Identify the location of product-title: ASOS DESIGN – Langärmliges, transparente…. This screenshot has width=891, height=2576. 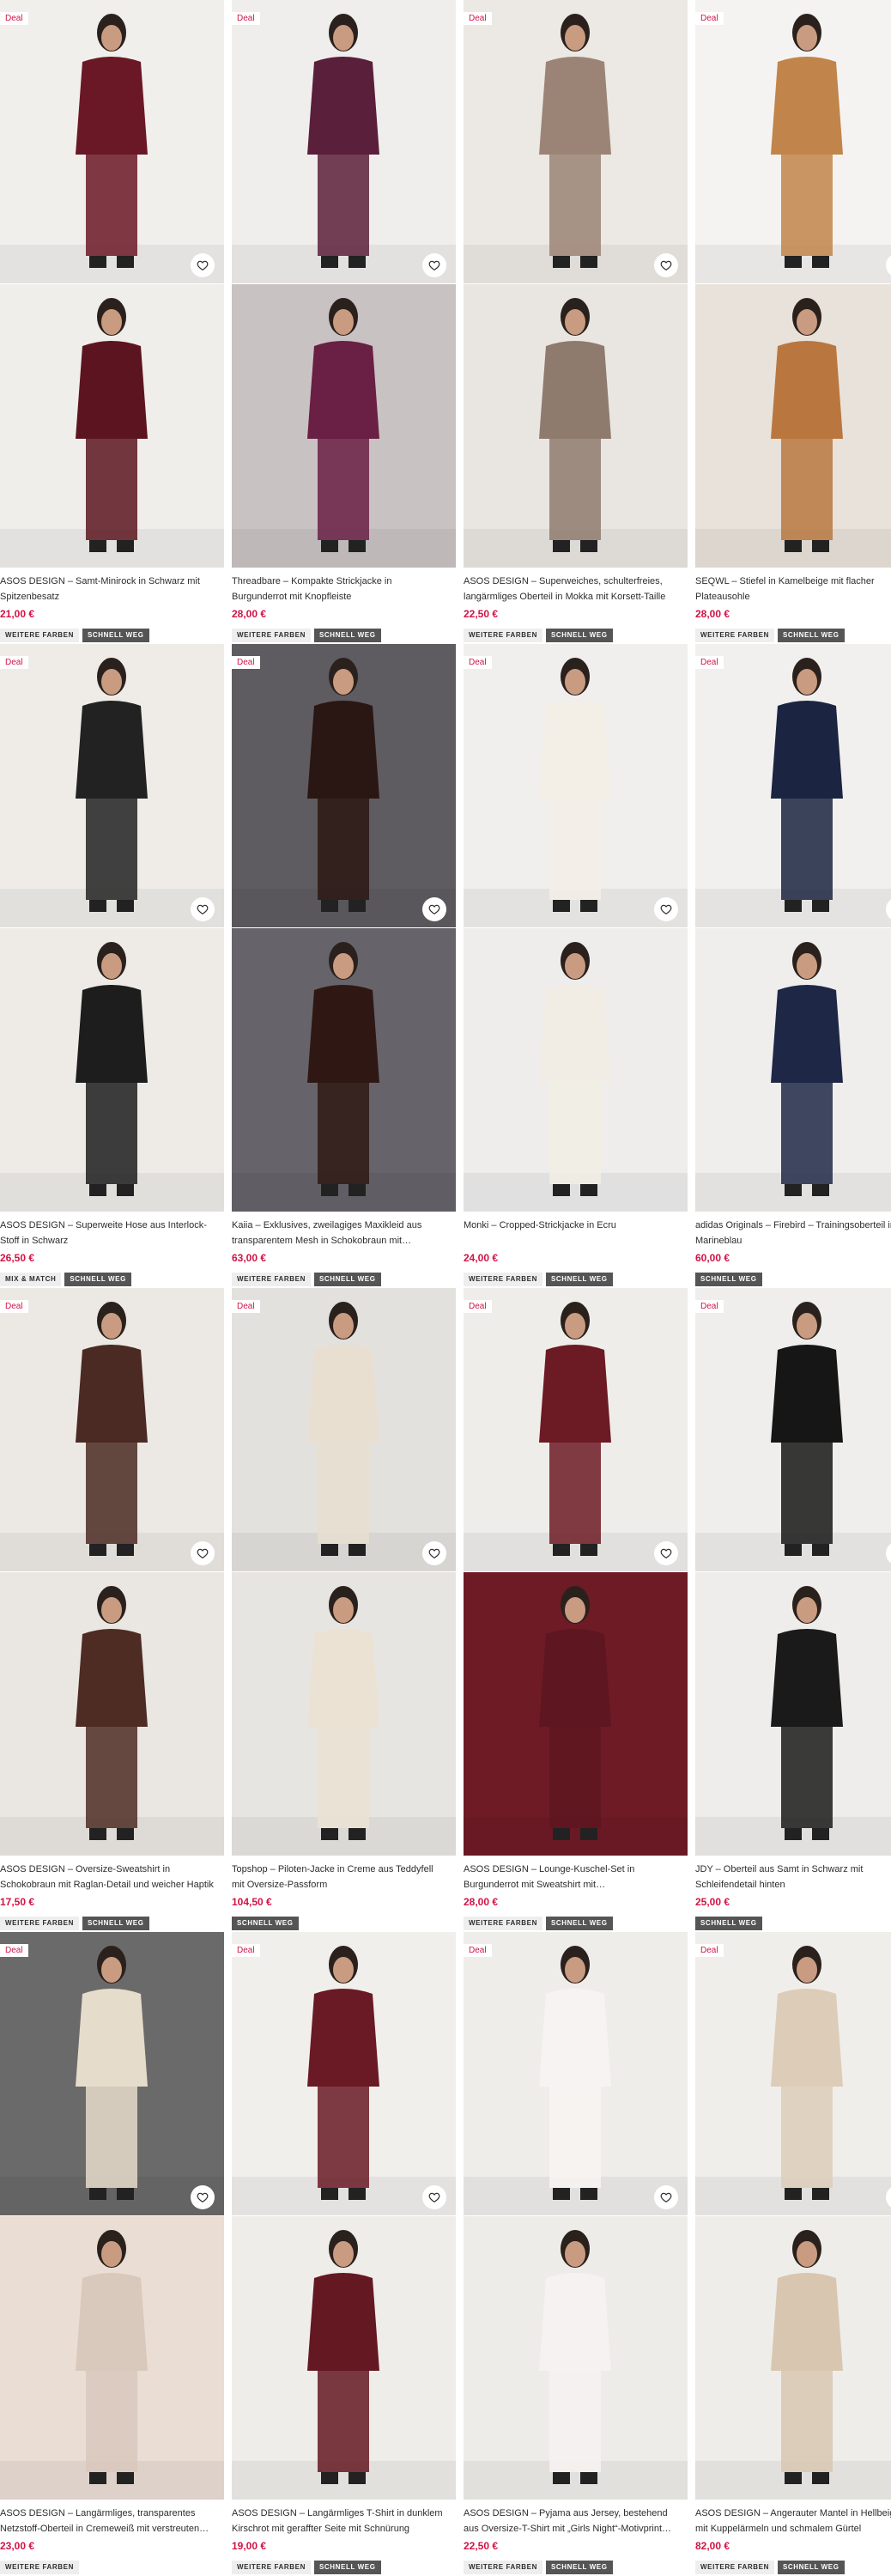
(108, 2522).